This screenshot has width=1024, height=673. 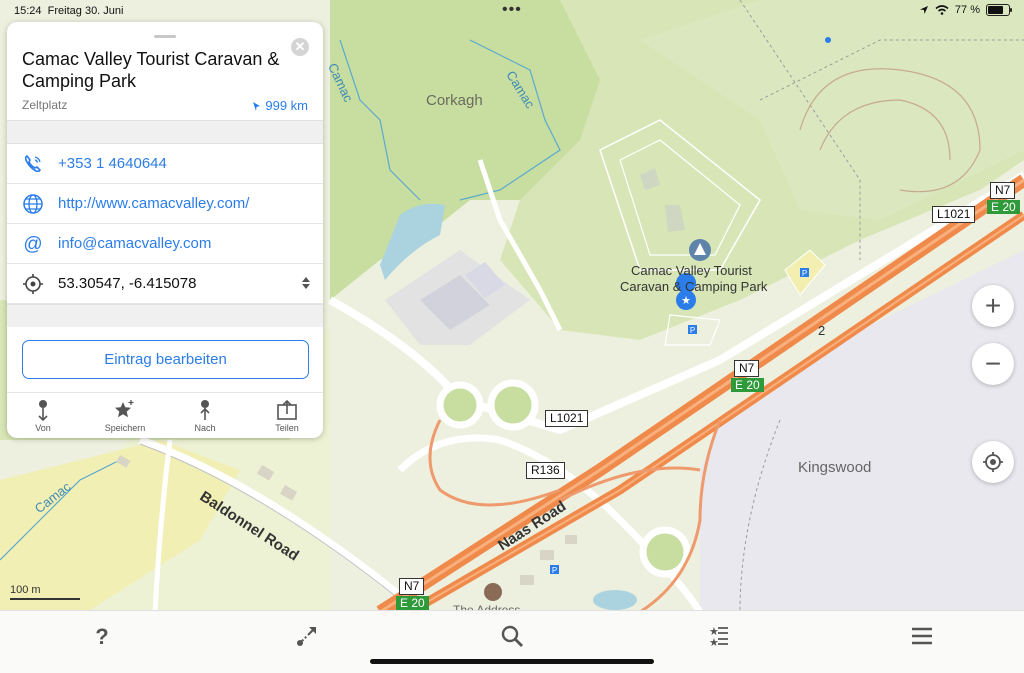 I want to click on share-icon, so click(x=287, y=409).